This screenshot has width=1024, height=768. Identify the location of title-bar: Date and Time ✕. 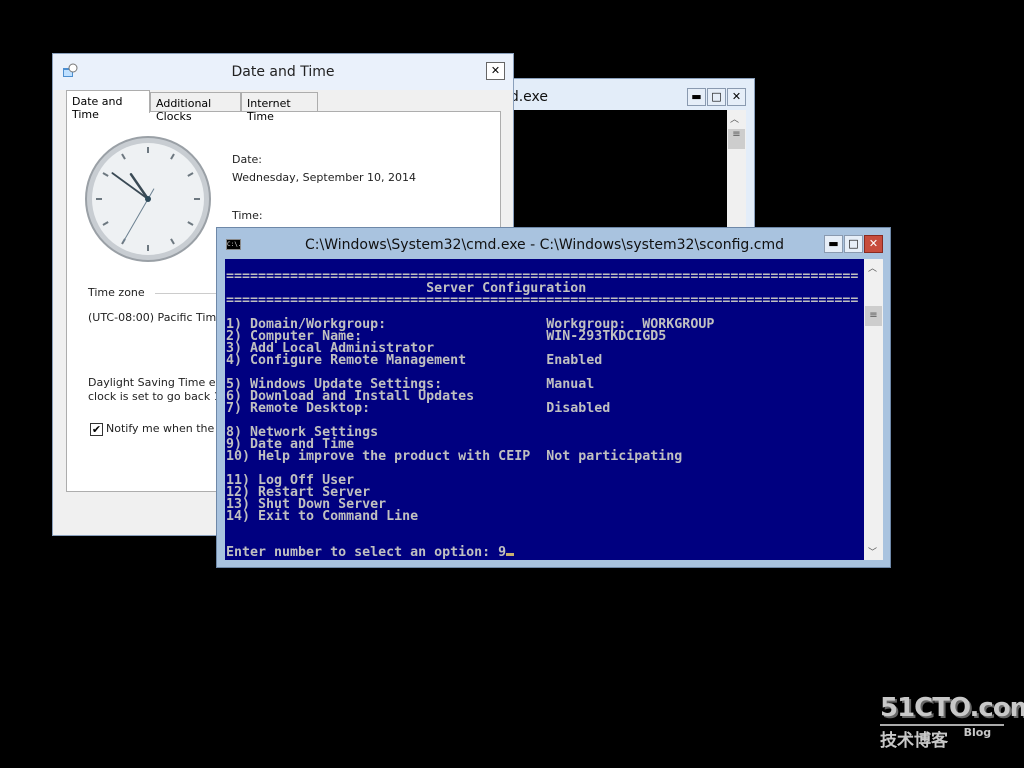
(283, 72).